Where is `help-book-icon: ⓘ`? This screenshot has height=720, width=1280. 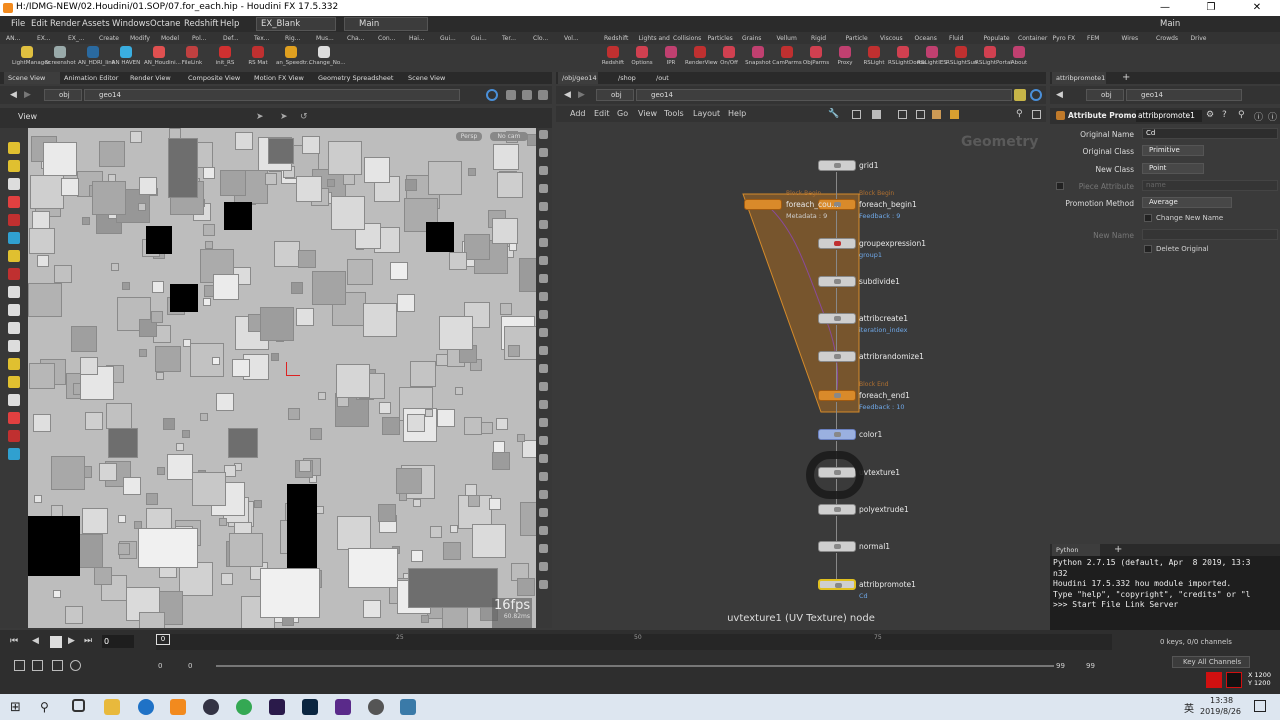
help-book-icon: ⓘ is located at coordinates (1272, 116).